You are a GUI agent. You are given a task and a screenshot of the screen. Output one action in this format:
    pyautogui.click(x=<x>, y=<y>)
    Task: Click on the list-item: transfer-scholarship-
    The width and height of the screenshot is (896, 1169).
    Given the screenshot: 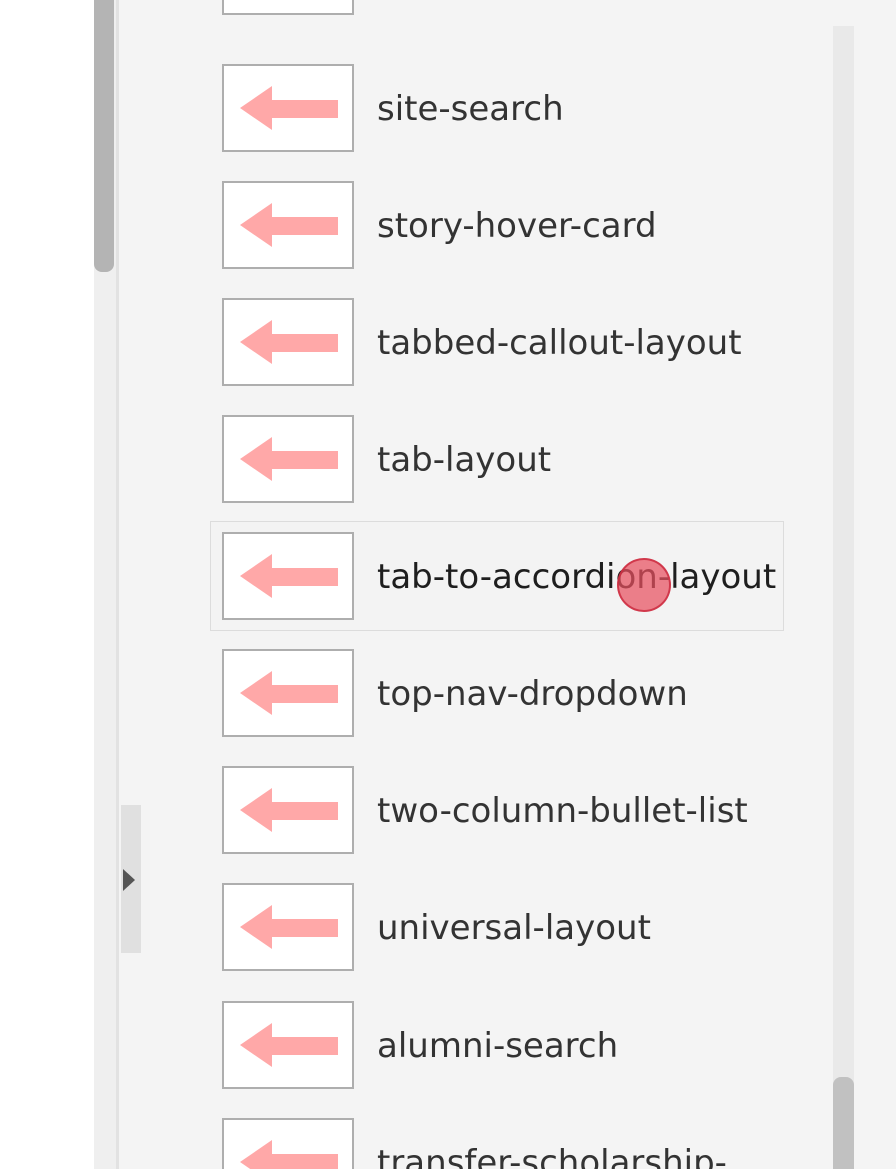 What is the action you would take?
    pyautogui.click(x=497, y=1138)
    